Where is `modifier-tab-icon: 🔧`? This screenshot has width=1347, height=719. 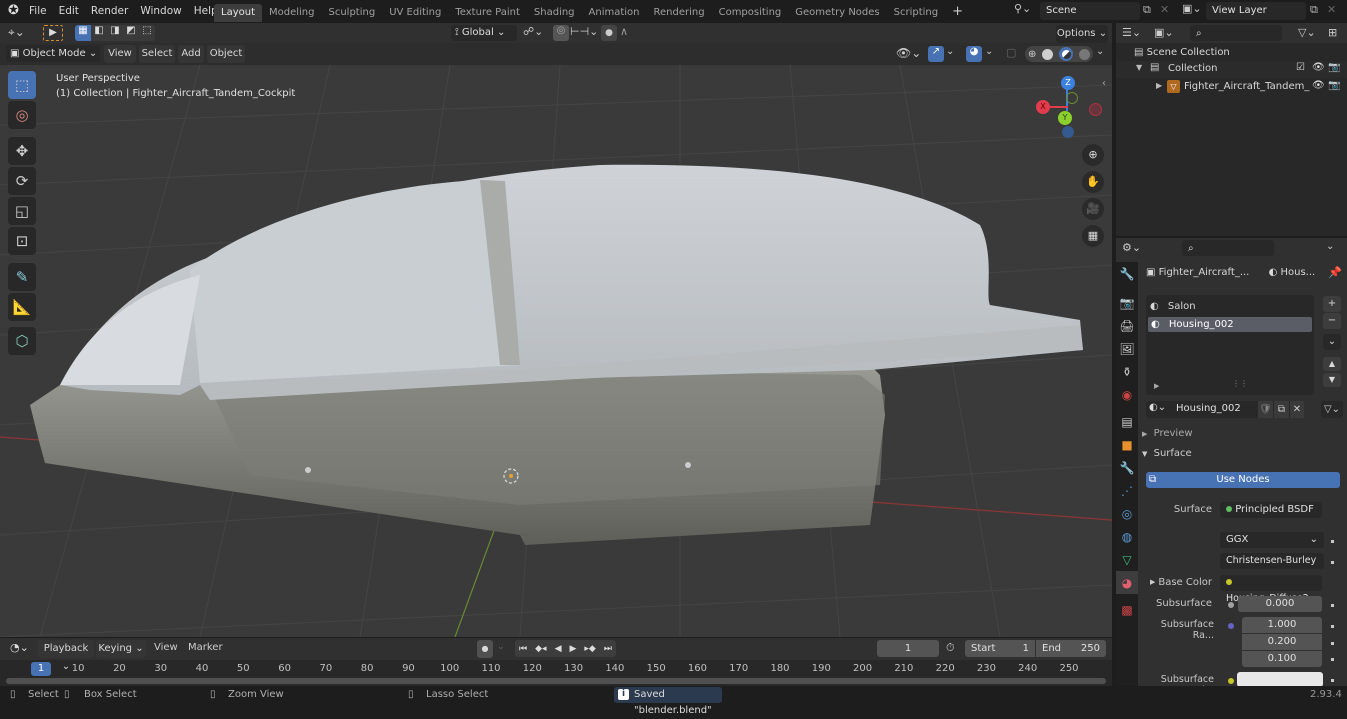
modifier-tab-icon: 🔧 is located at coordinates (1127, 467).